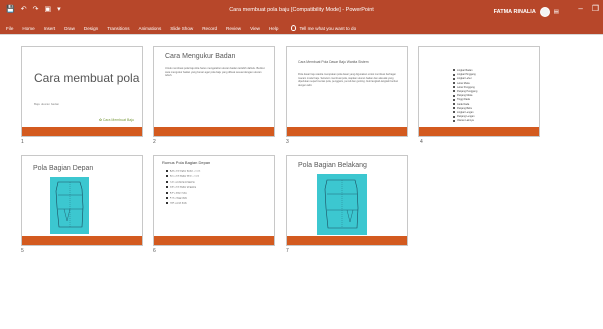  I want to click on window-controls: – ❐, so click(588, 8).